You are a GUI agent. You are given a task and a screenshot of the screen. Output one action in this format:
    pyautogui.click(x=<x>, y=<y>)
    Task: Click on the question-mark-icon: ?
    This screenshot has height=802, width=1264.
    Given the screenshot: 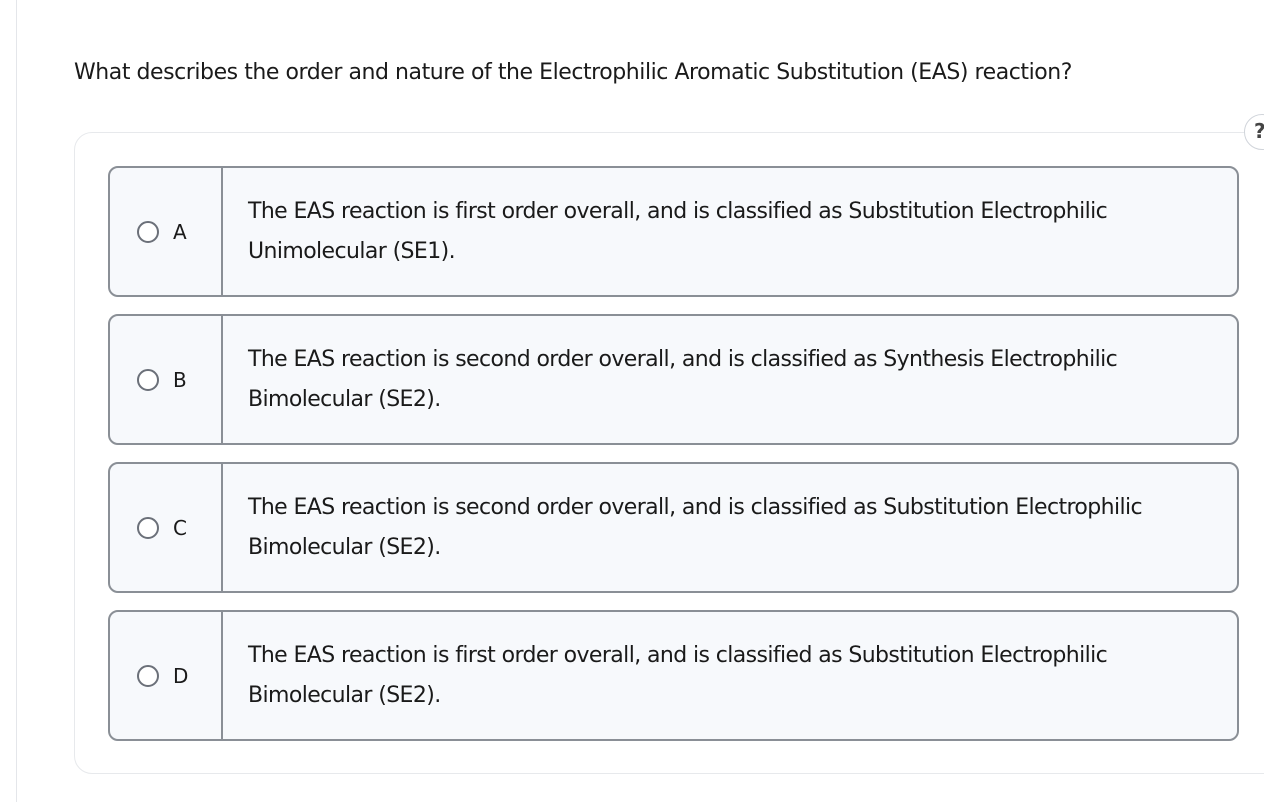 What is the action you would take?
    pyautogui.click(x=1259, y=131)
    